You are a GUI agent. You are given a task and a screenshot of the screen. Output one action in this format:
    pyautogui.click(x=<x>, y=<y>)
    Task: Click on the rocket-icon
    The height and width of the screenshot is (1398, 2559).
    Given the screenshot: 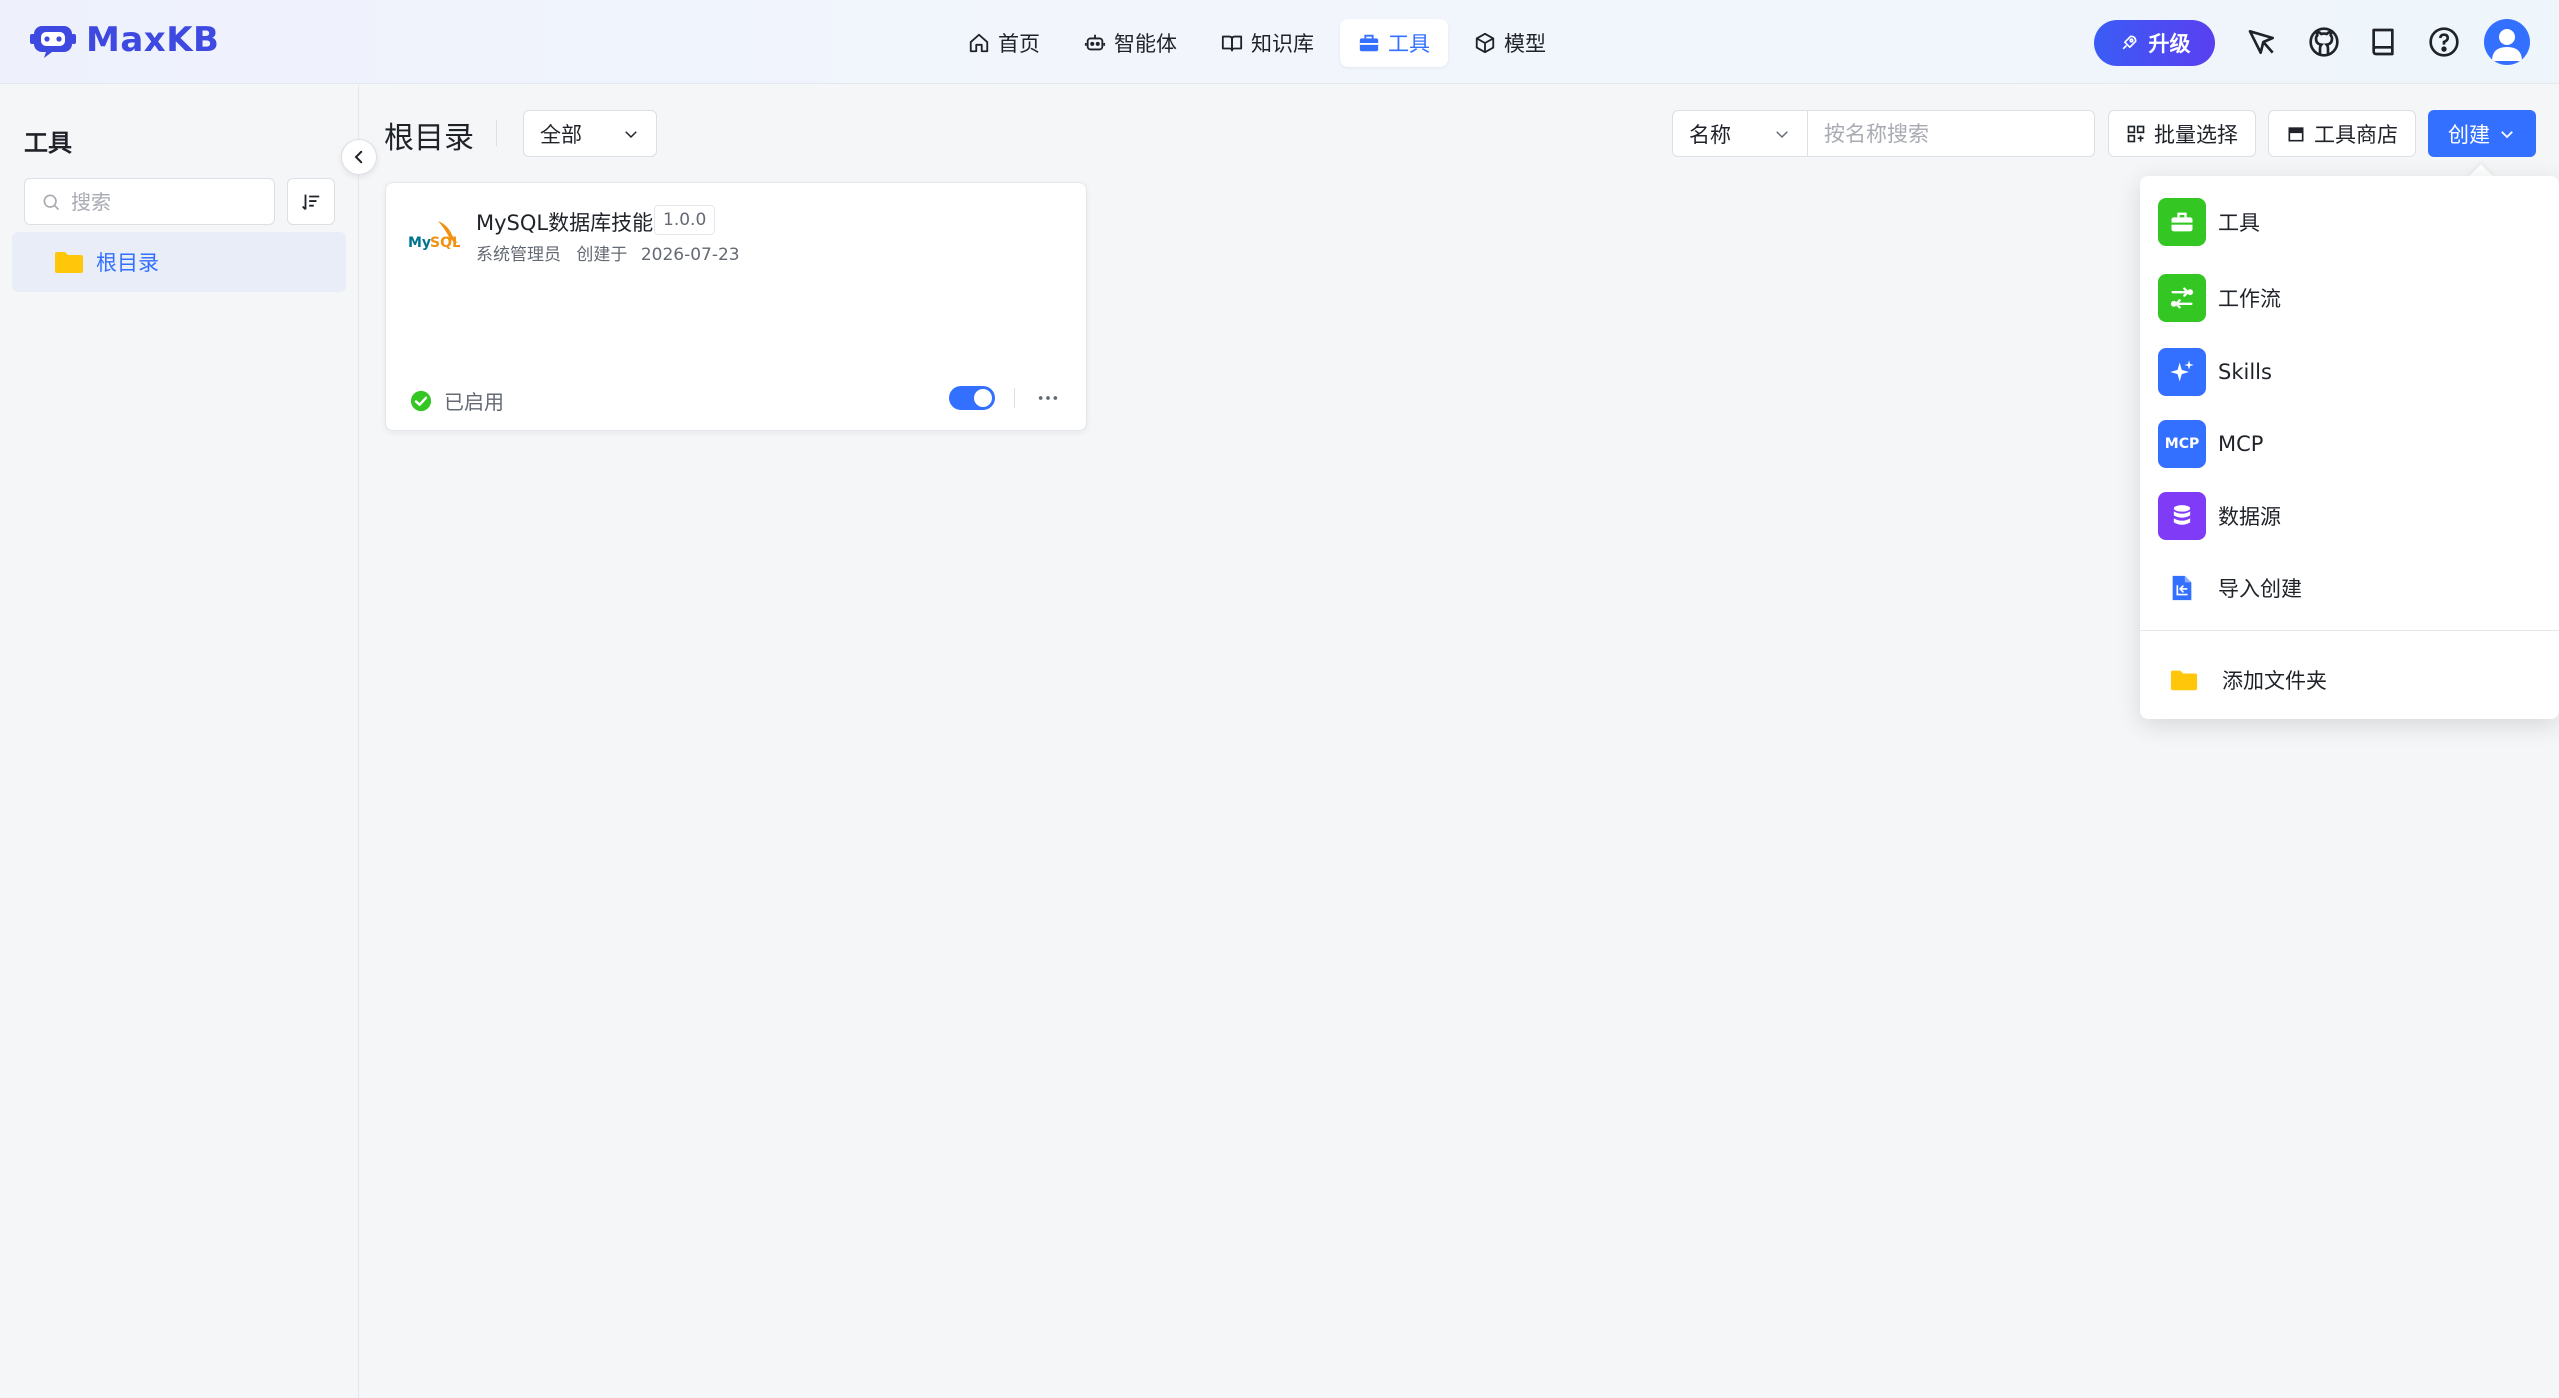 What is the action you would take?
    pyautogui.click(x=2129, y=42)
    